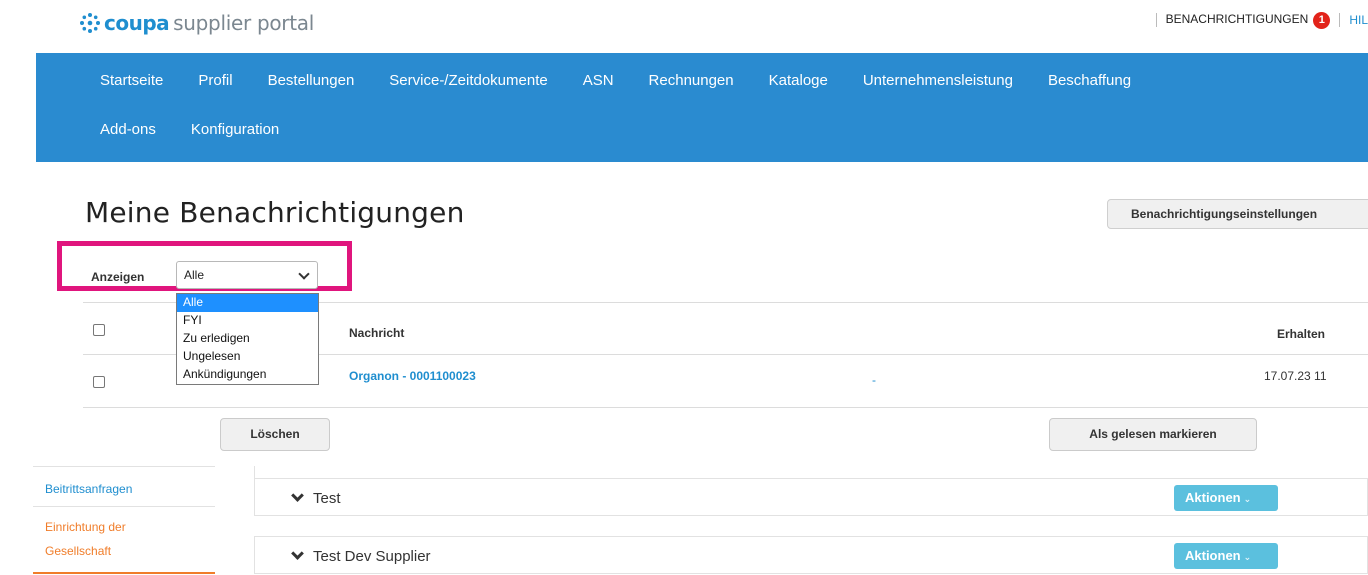  I want to click on coupa-logo: coupa supplier portal, so click(196, 23).